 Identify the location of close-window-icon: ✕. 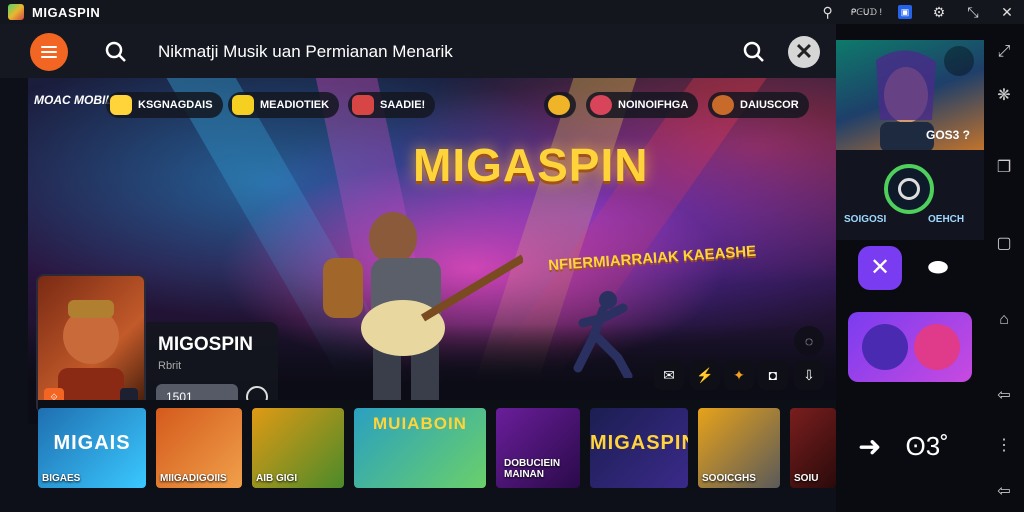
(1007, 12).